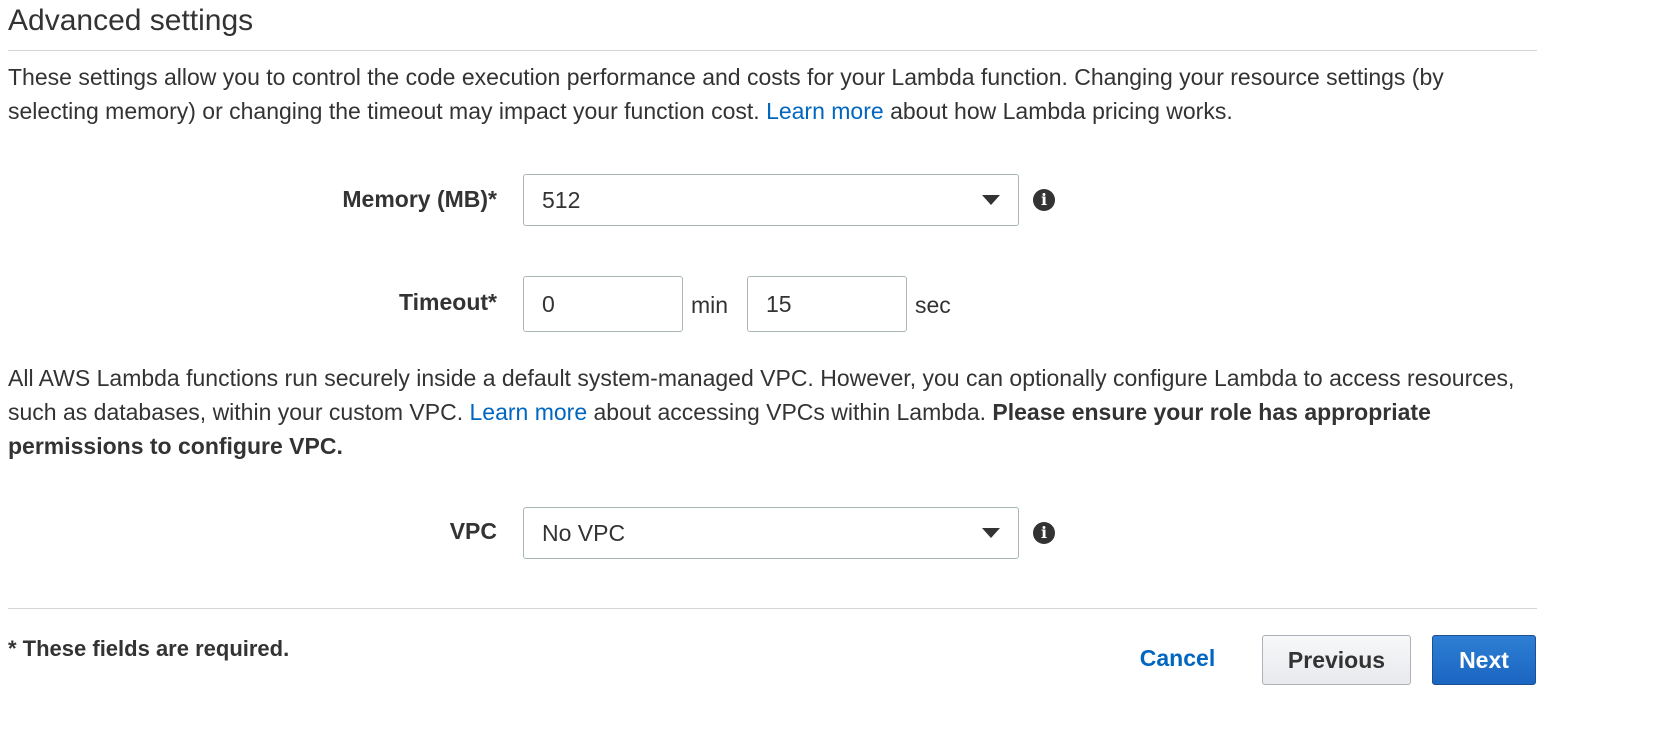 The height and width of the screenshot is (746, 1662). Describe the element at coordinates (1044, 533) in the screenshot. I see `vpc-info-icon: i` at that location.